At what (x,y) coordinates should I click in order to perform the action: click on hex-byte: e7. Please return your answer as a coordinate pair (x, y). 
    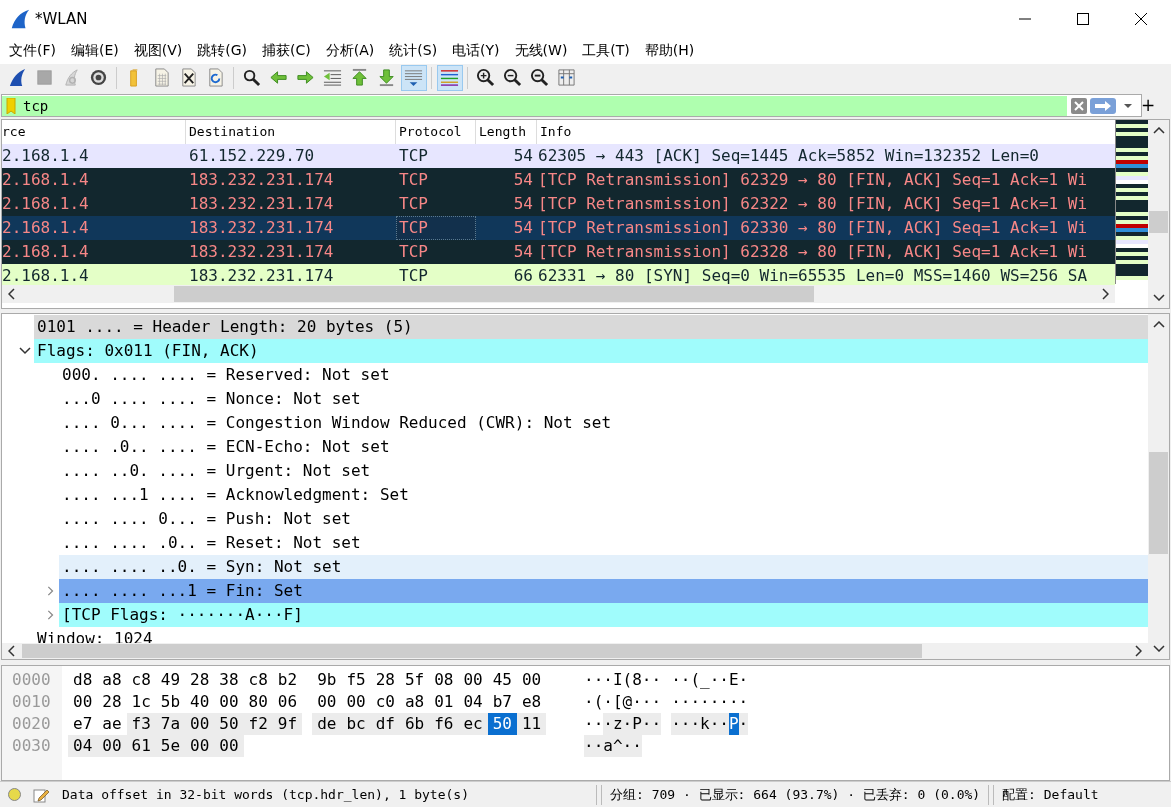
    Looking at the image, I should click on (83, 723).